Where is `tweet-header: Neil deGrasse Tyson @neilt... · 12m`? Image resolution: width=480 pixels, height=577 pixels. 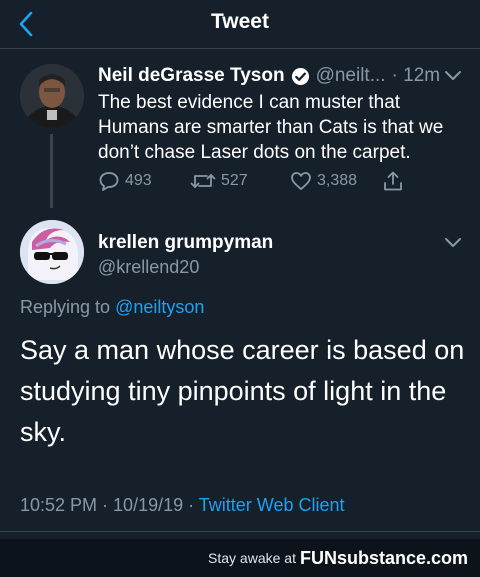
tweet-header: Neil deGrasse Tyson @neilt... · 12m is located at coordinates (280, 76).